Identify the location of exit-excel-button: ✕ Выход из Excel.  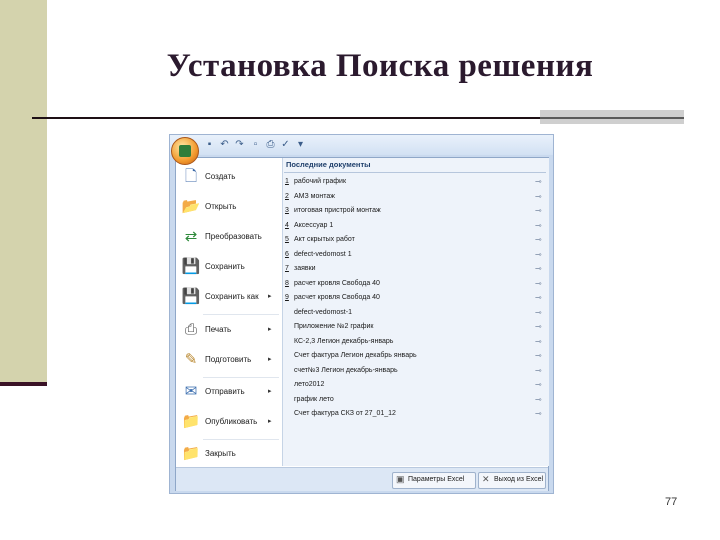
(512, 480).